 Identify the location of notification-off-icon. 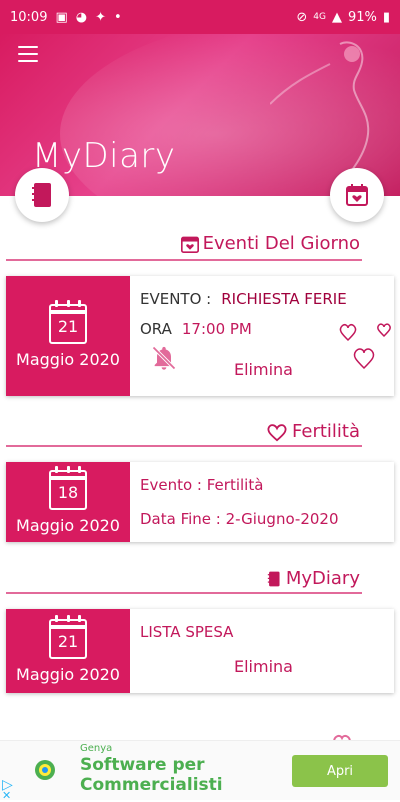
(164, 358).